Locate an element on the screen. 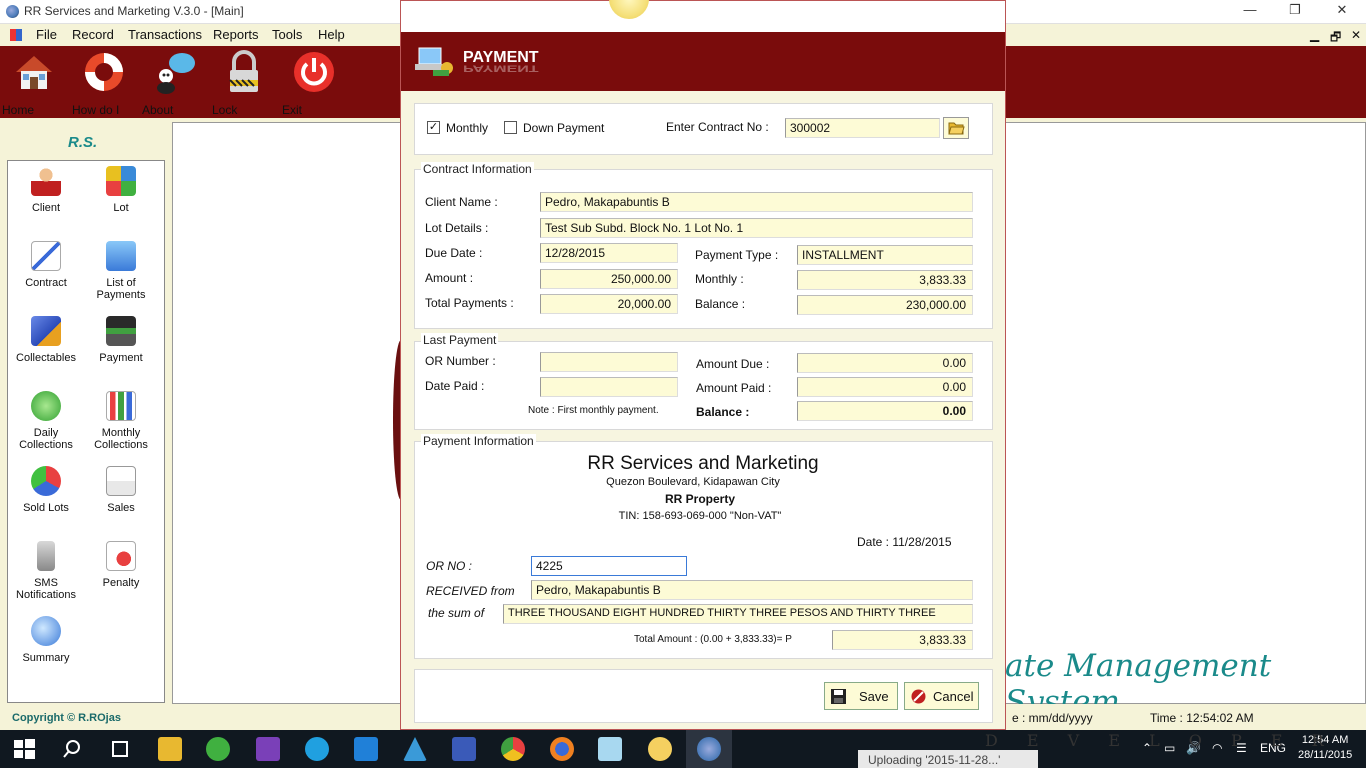 The width and height of the screenshot is (1366, 768). sidebar-item-payment: Payment is located at coordinates (121, 340).